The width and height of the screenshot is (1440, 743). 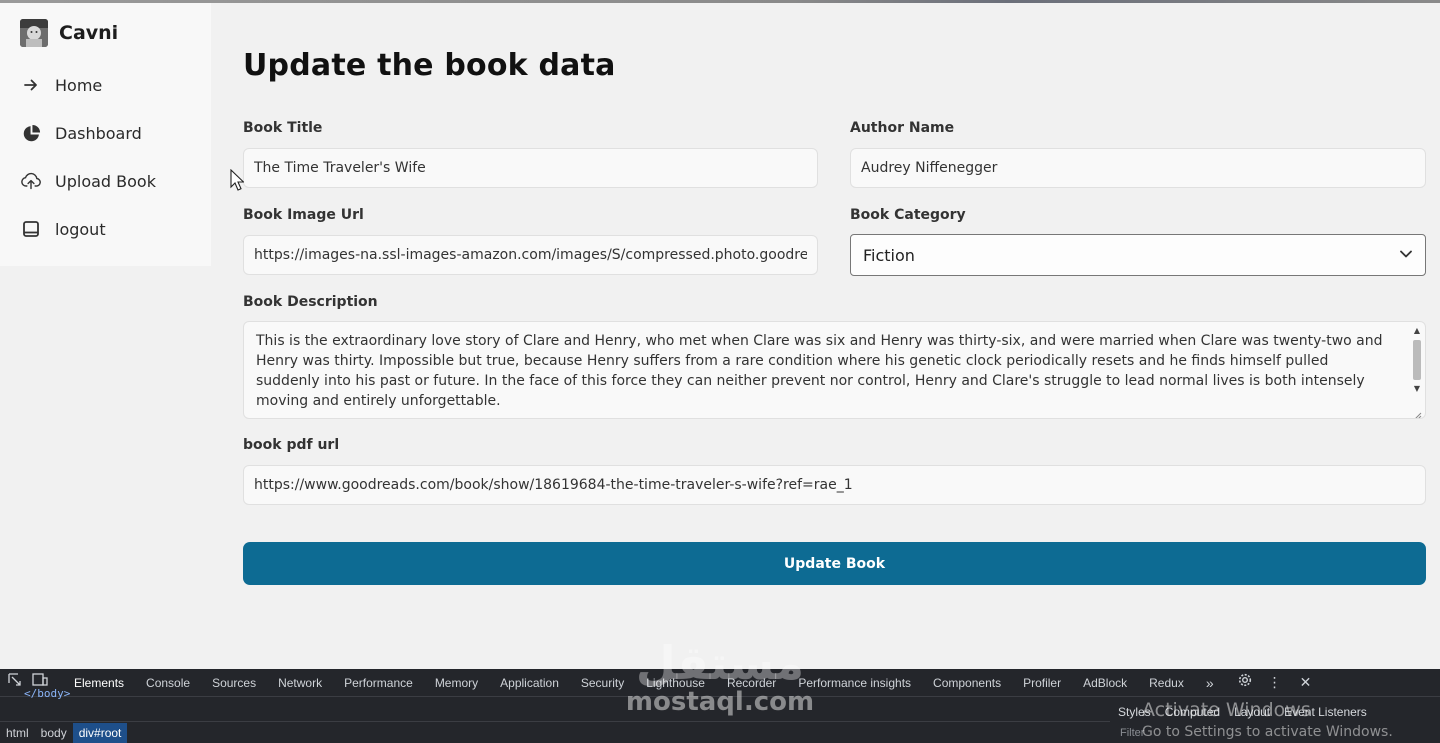 What do you see at coordinates (31, 133) in the screenshot?
I see `pie-chart-icon` at bounding box center [31, 133].